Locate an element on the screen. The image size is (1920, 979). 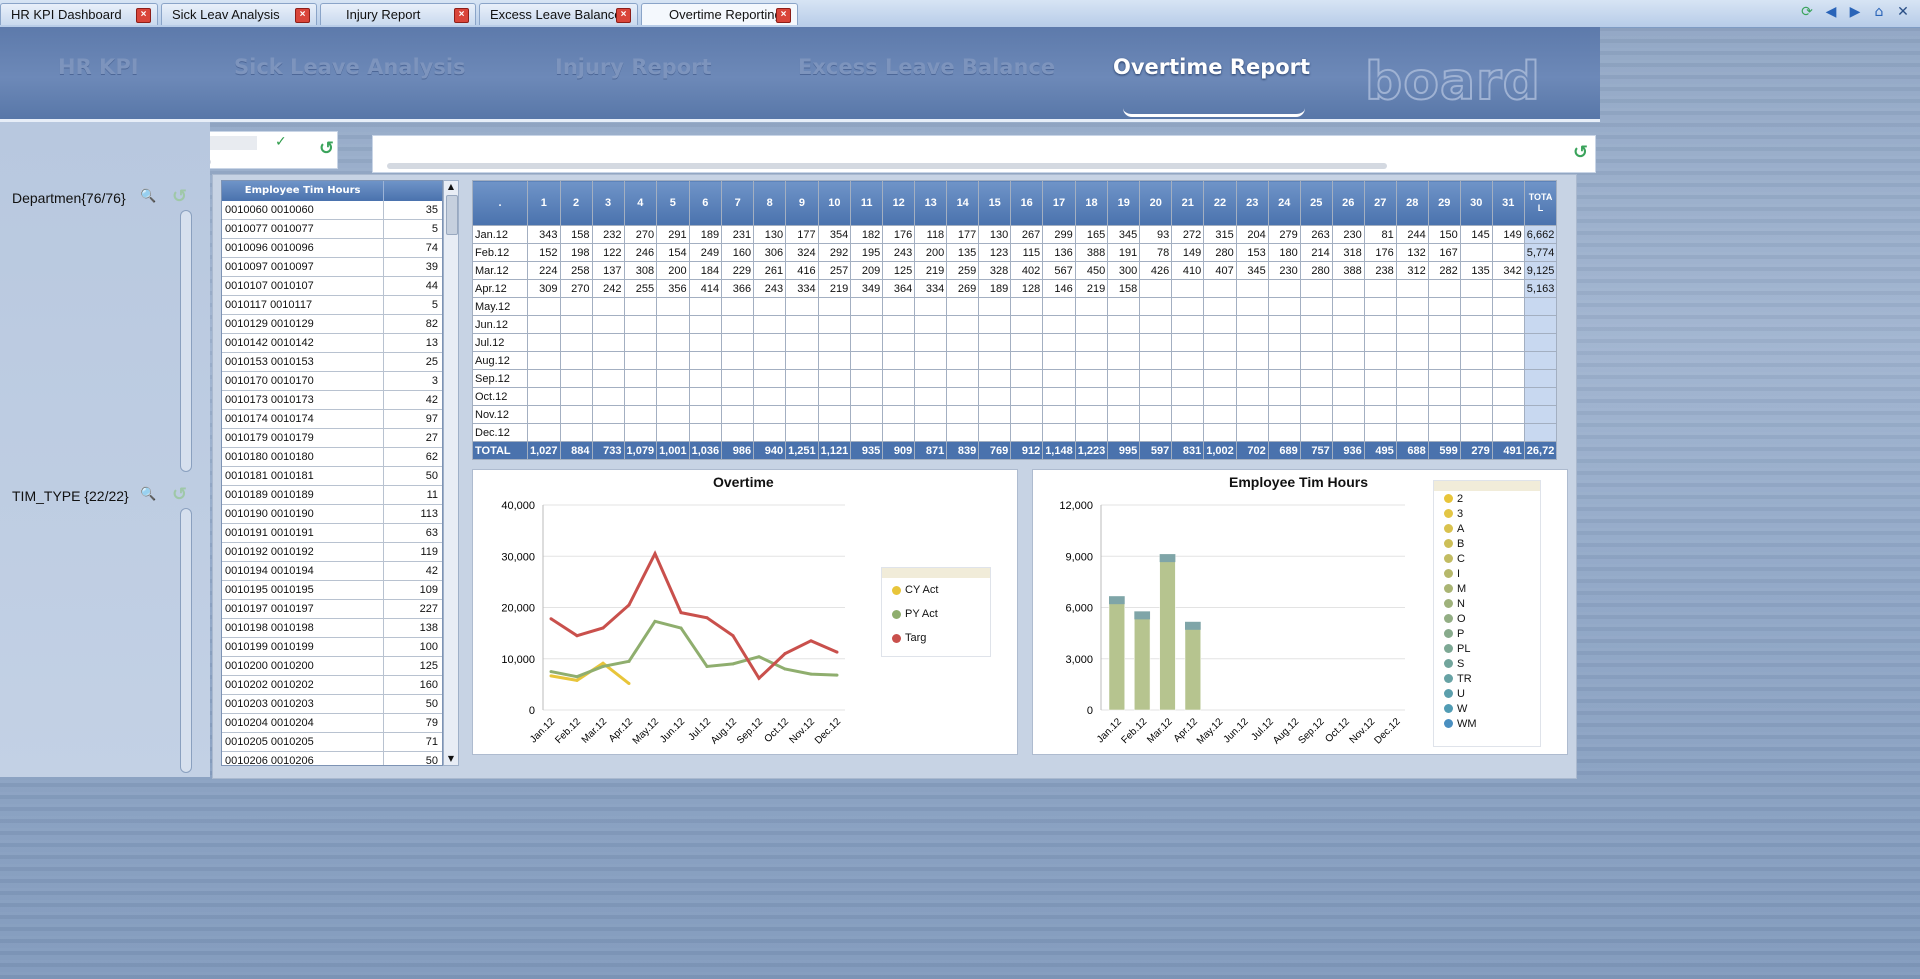
tim-type-filter-title: TIM_TYPE {22/22} is located at coordinates (70, 496).